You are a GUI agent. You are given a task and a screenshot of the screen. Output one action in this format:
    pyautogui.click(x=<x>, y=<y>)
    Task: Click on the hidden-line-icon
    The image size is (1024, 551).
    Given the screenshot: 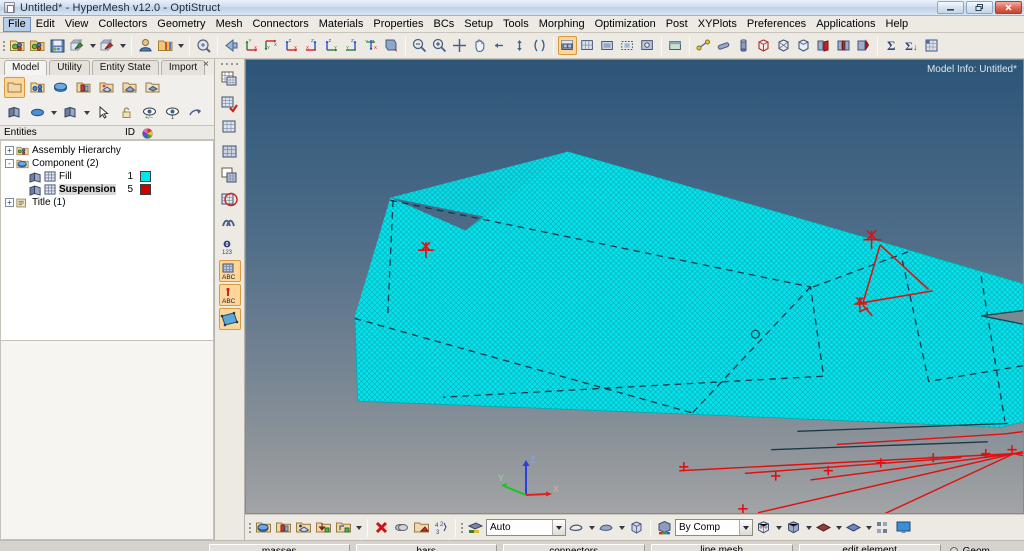 What is the action you would take?
    pyautogui.click(x=607, y=45)
    